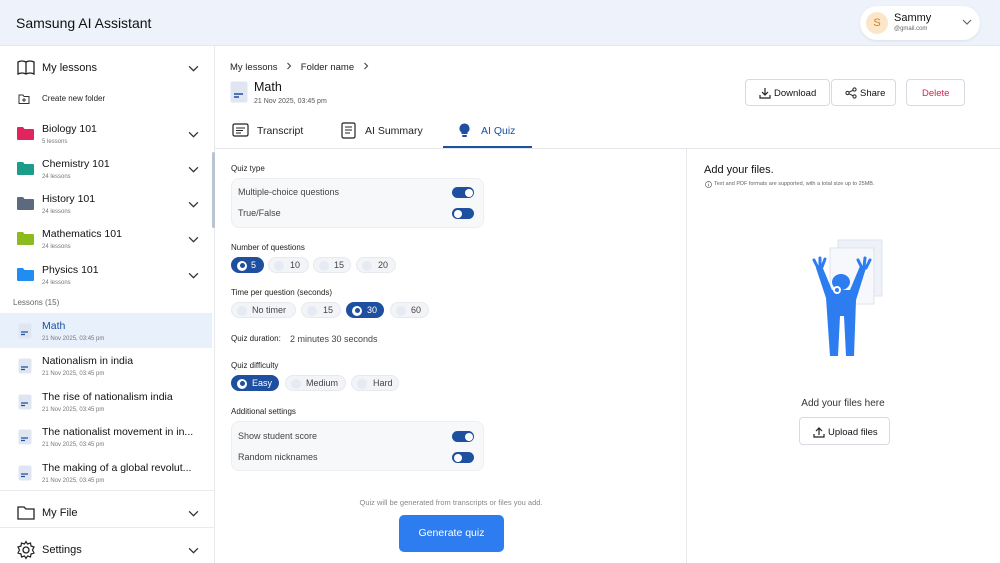 The height and width of the screenshot is (563, 1000). What do you see at coordinates (36, 302) in the screenshot?
I see `lessons-header: Lessons (15)` at bounding box center [36, 302].